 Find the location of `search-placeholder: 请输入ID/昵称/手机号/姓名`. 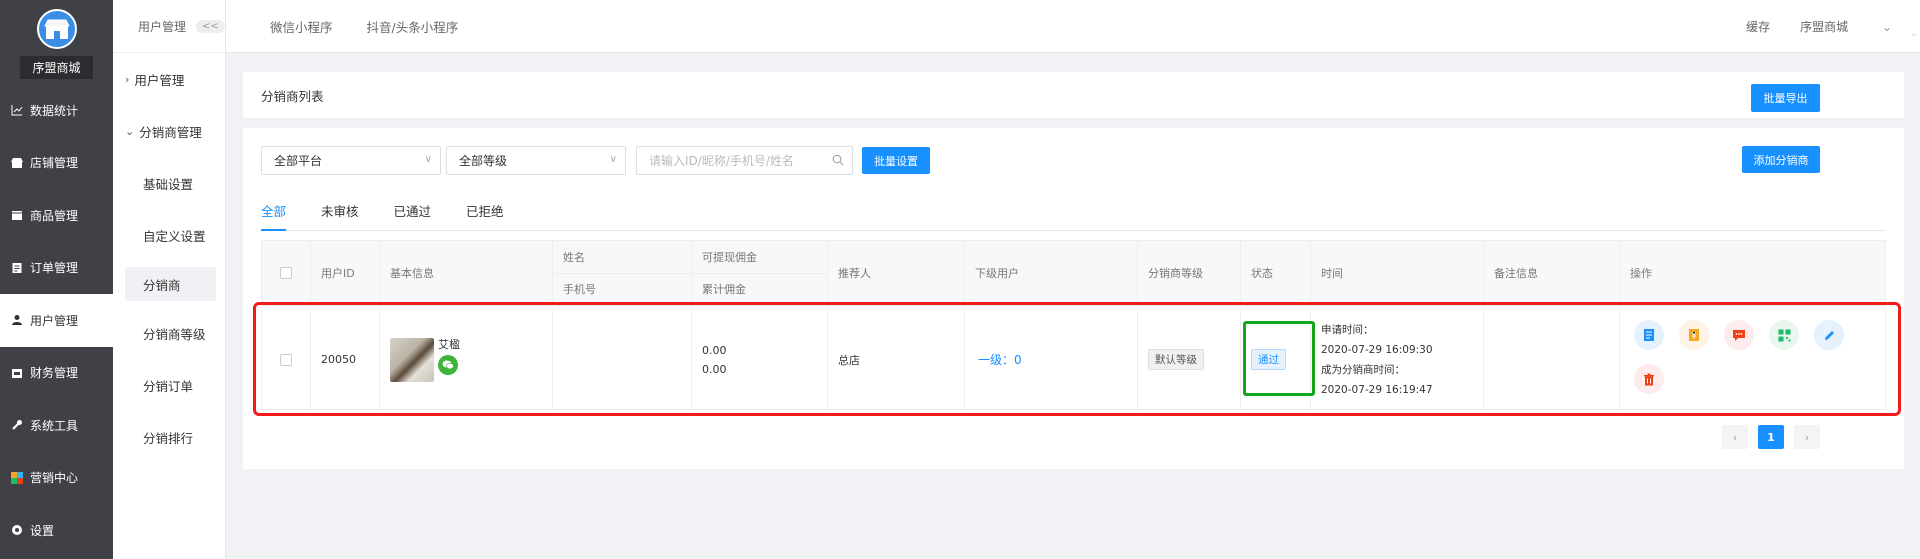

search-placeholder: 请输入ID/昵称/手机号/姓名 is located at coordinates (721, 161).